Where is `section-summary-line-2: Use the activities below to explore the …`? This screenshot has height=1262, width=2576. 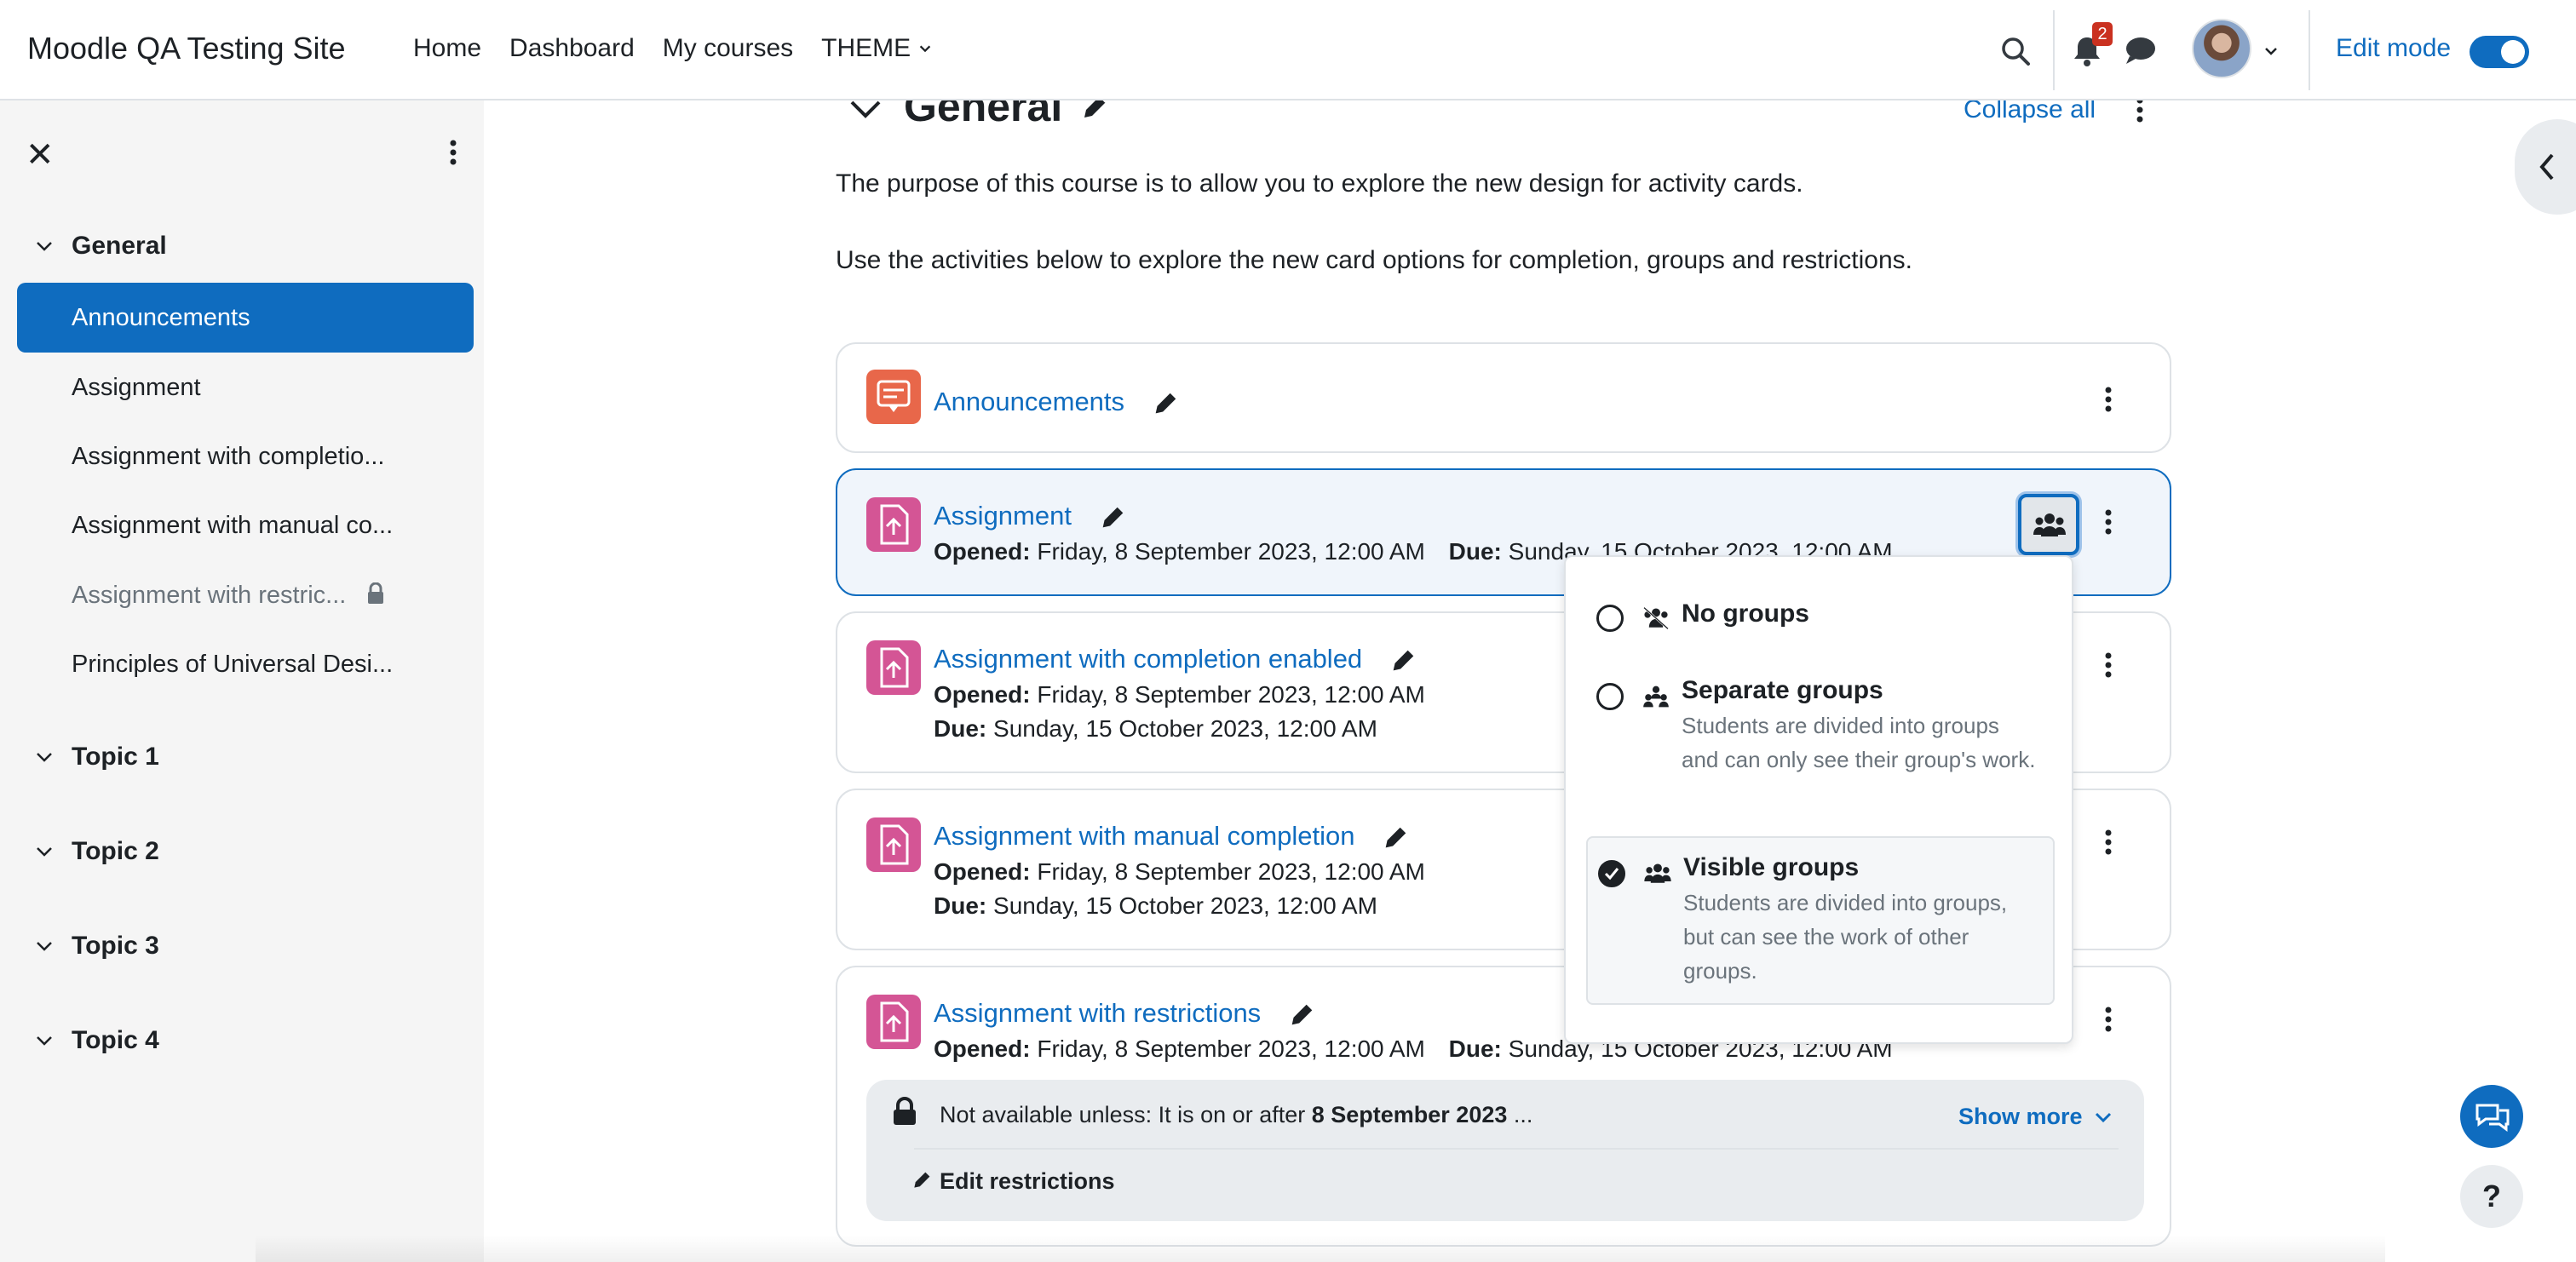 section-summary-line-2: Use the activities below to explore the … is located at coordinates (1374, 260).